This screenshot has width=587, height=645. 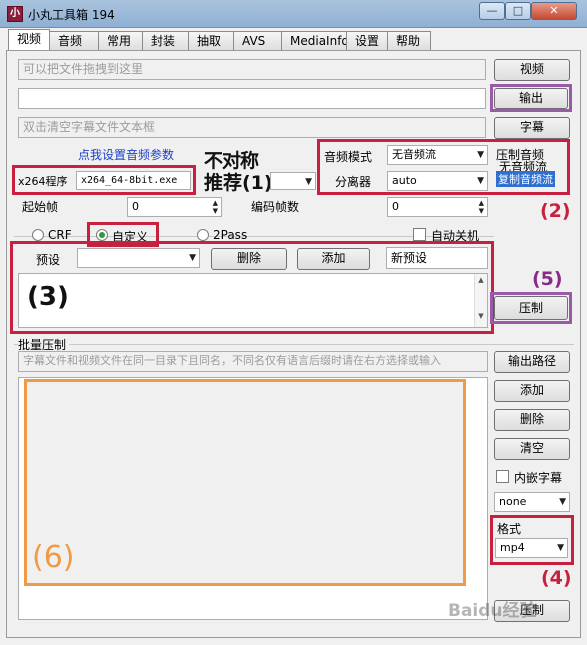 What do you see at coordinates (531, 98) in the screenshot?
I see `output-button: 输出` at bounding box center [531, 98].